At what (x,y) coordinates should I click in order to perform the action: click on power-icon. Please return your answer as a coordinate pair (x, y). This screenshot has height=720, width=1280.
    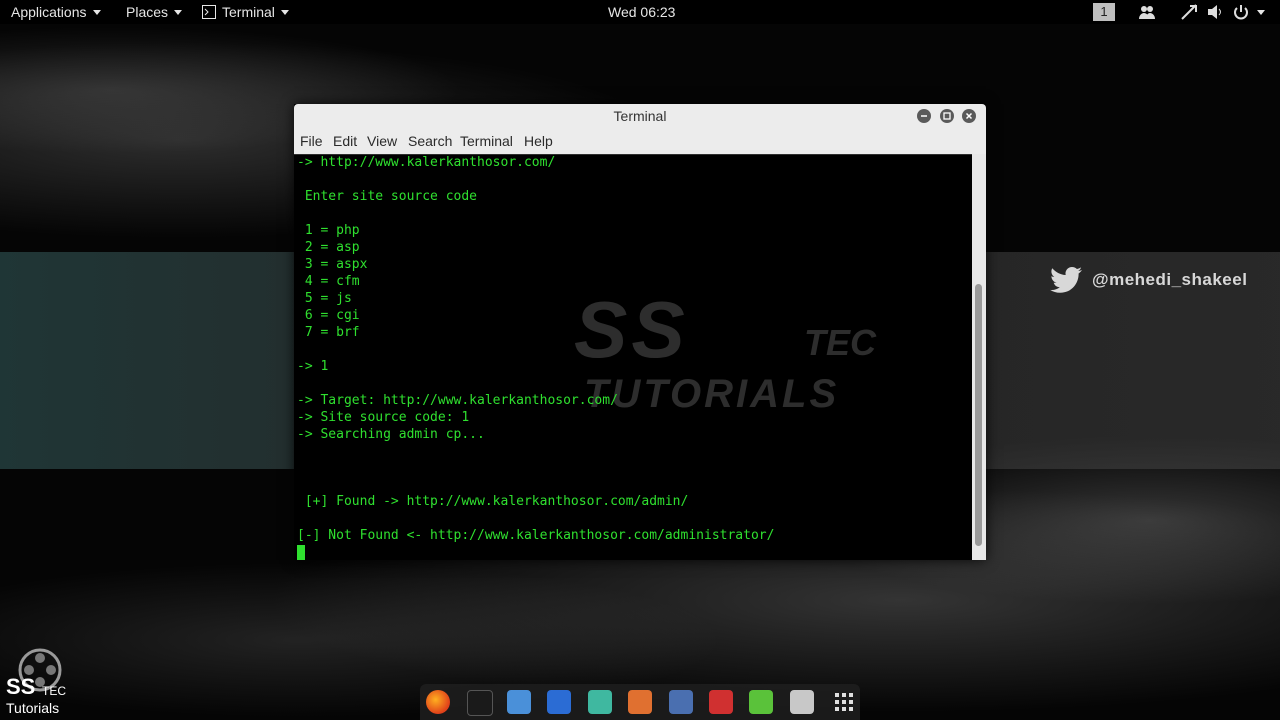
    Looking at the image, I should click on (1241, 12).